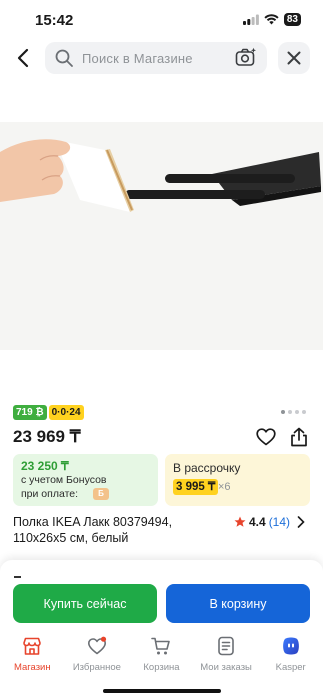  What do you see at coordinates (47, 436) in the screenshot?
I see `product-price: 23 969 ₸` at bounding box center [47, 436].